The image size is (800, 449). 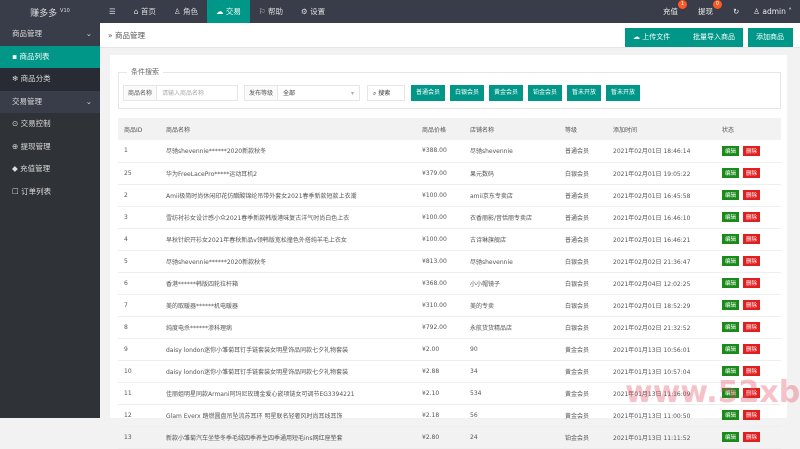 I want to click on cell: 11, so click(x=139, y=393).